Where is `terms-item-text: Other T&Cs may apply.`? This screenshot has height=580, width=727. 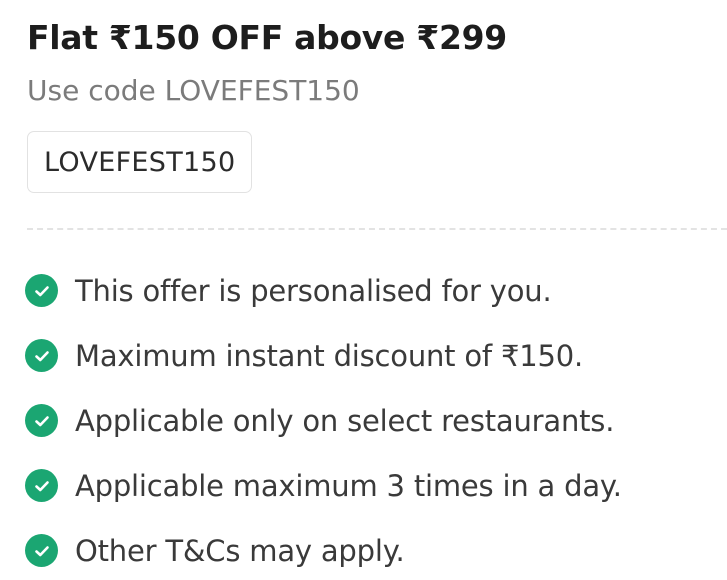 terms-item-text: Other T&Cs may apply. is located at coordinates (240, 550).